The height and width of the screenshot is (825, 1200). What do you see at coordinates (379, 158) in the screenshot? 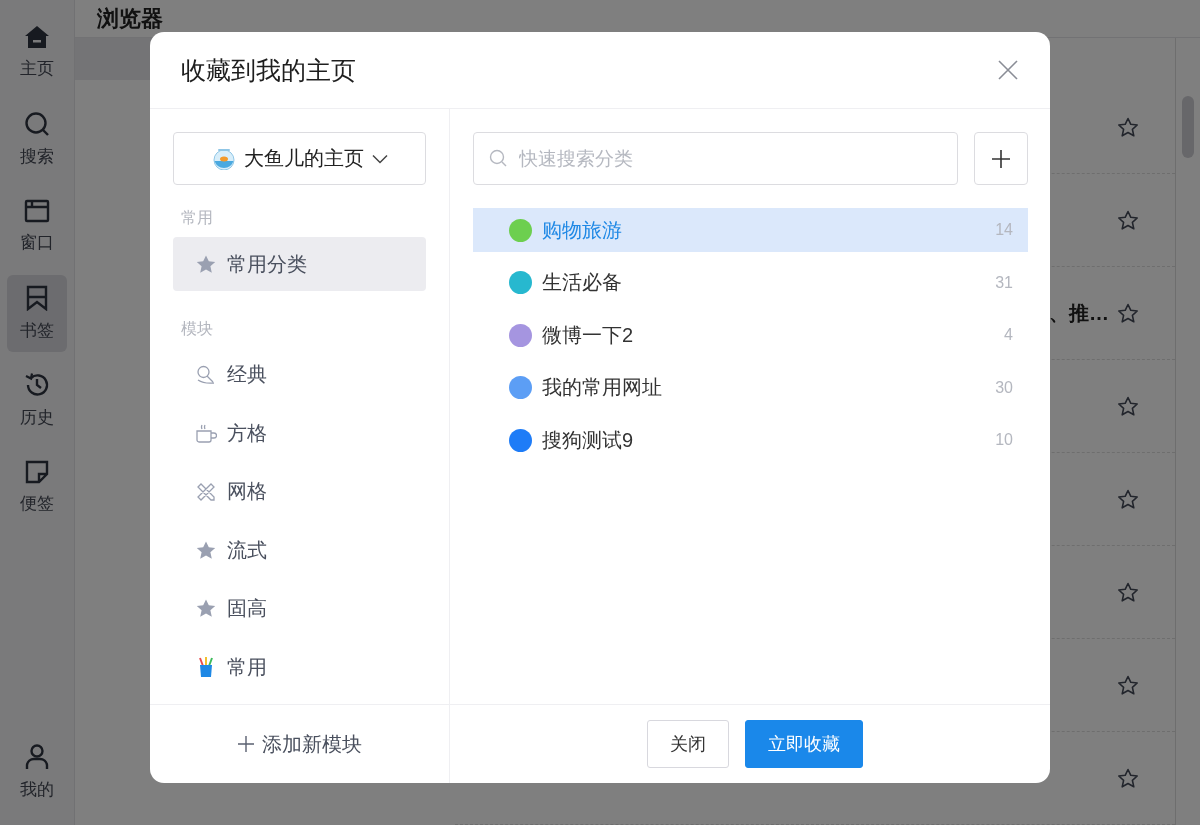
I see `chevron-down-icon` at bounding box center [379, 158].